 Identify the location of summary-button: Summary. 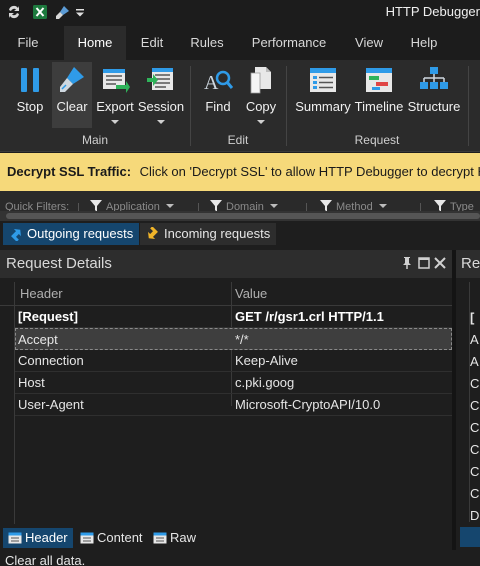
(323, 95).